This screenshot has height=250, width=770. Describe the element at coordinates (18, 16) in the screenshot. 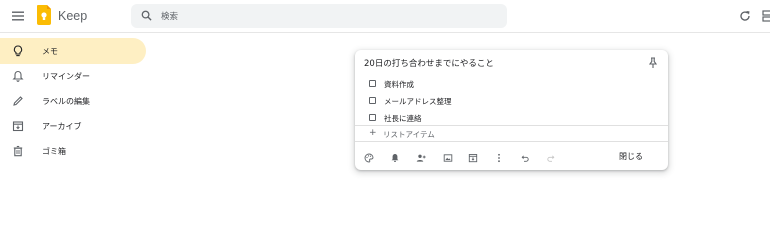

I see `hamburger-menu-icon` at that location.